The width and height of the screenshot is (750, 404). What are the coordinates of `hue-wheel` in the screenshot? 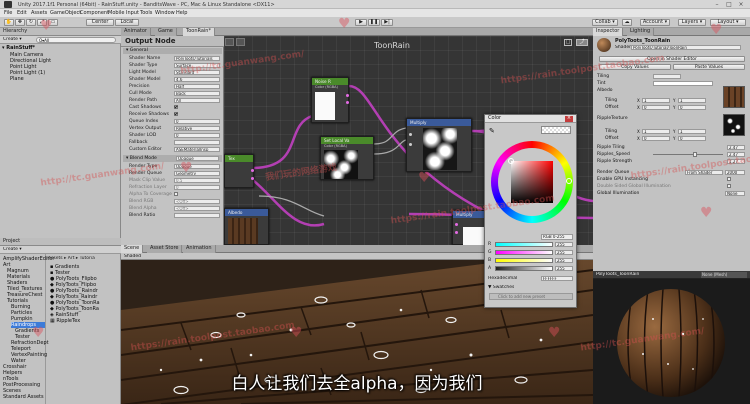 It's located at (532, 182).